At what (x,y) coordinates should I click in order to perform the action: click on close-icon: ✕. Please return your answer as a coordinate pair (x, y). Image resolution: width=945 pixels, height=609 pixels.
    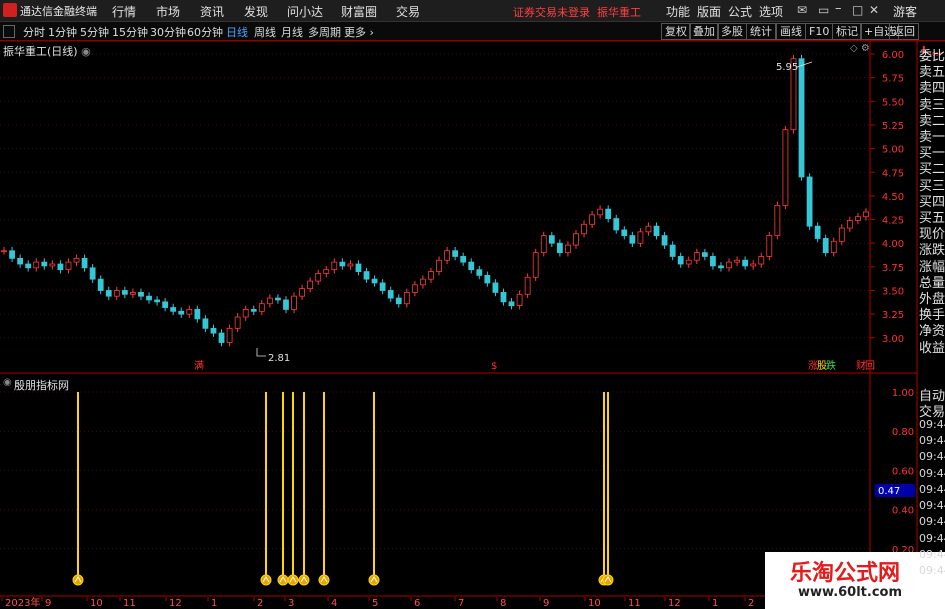
    Looking at the image, I should click on (874, 10).